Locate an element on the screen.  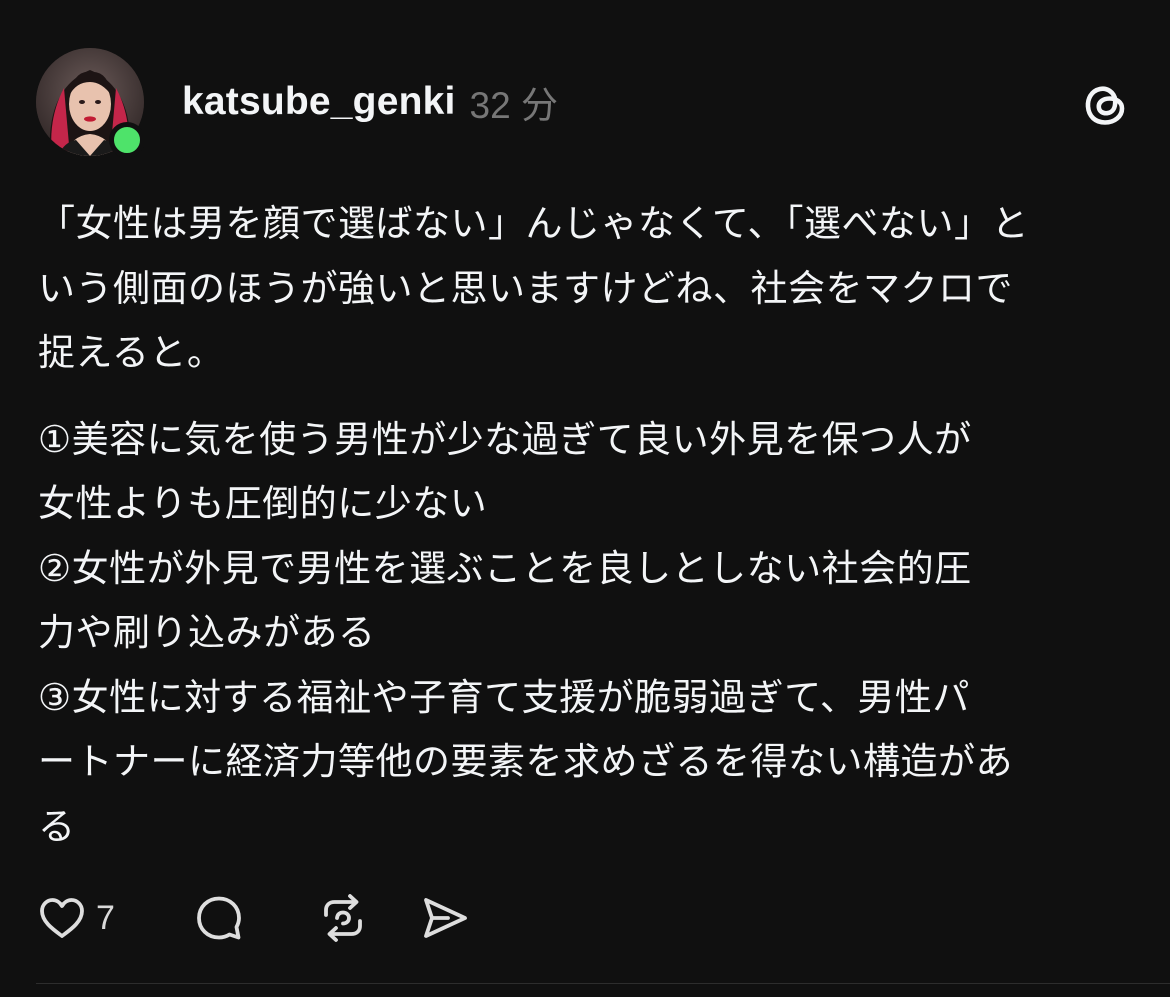
post-text-line: 捉えると。 is located at coordinates (131, 352).